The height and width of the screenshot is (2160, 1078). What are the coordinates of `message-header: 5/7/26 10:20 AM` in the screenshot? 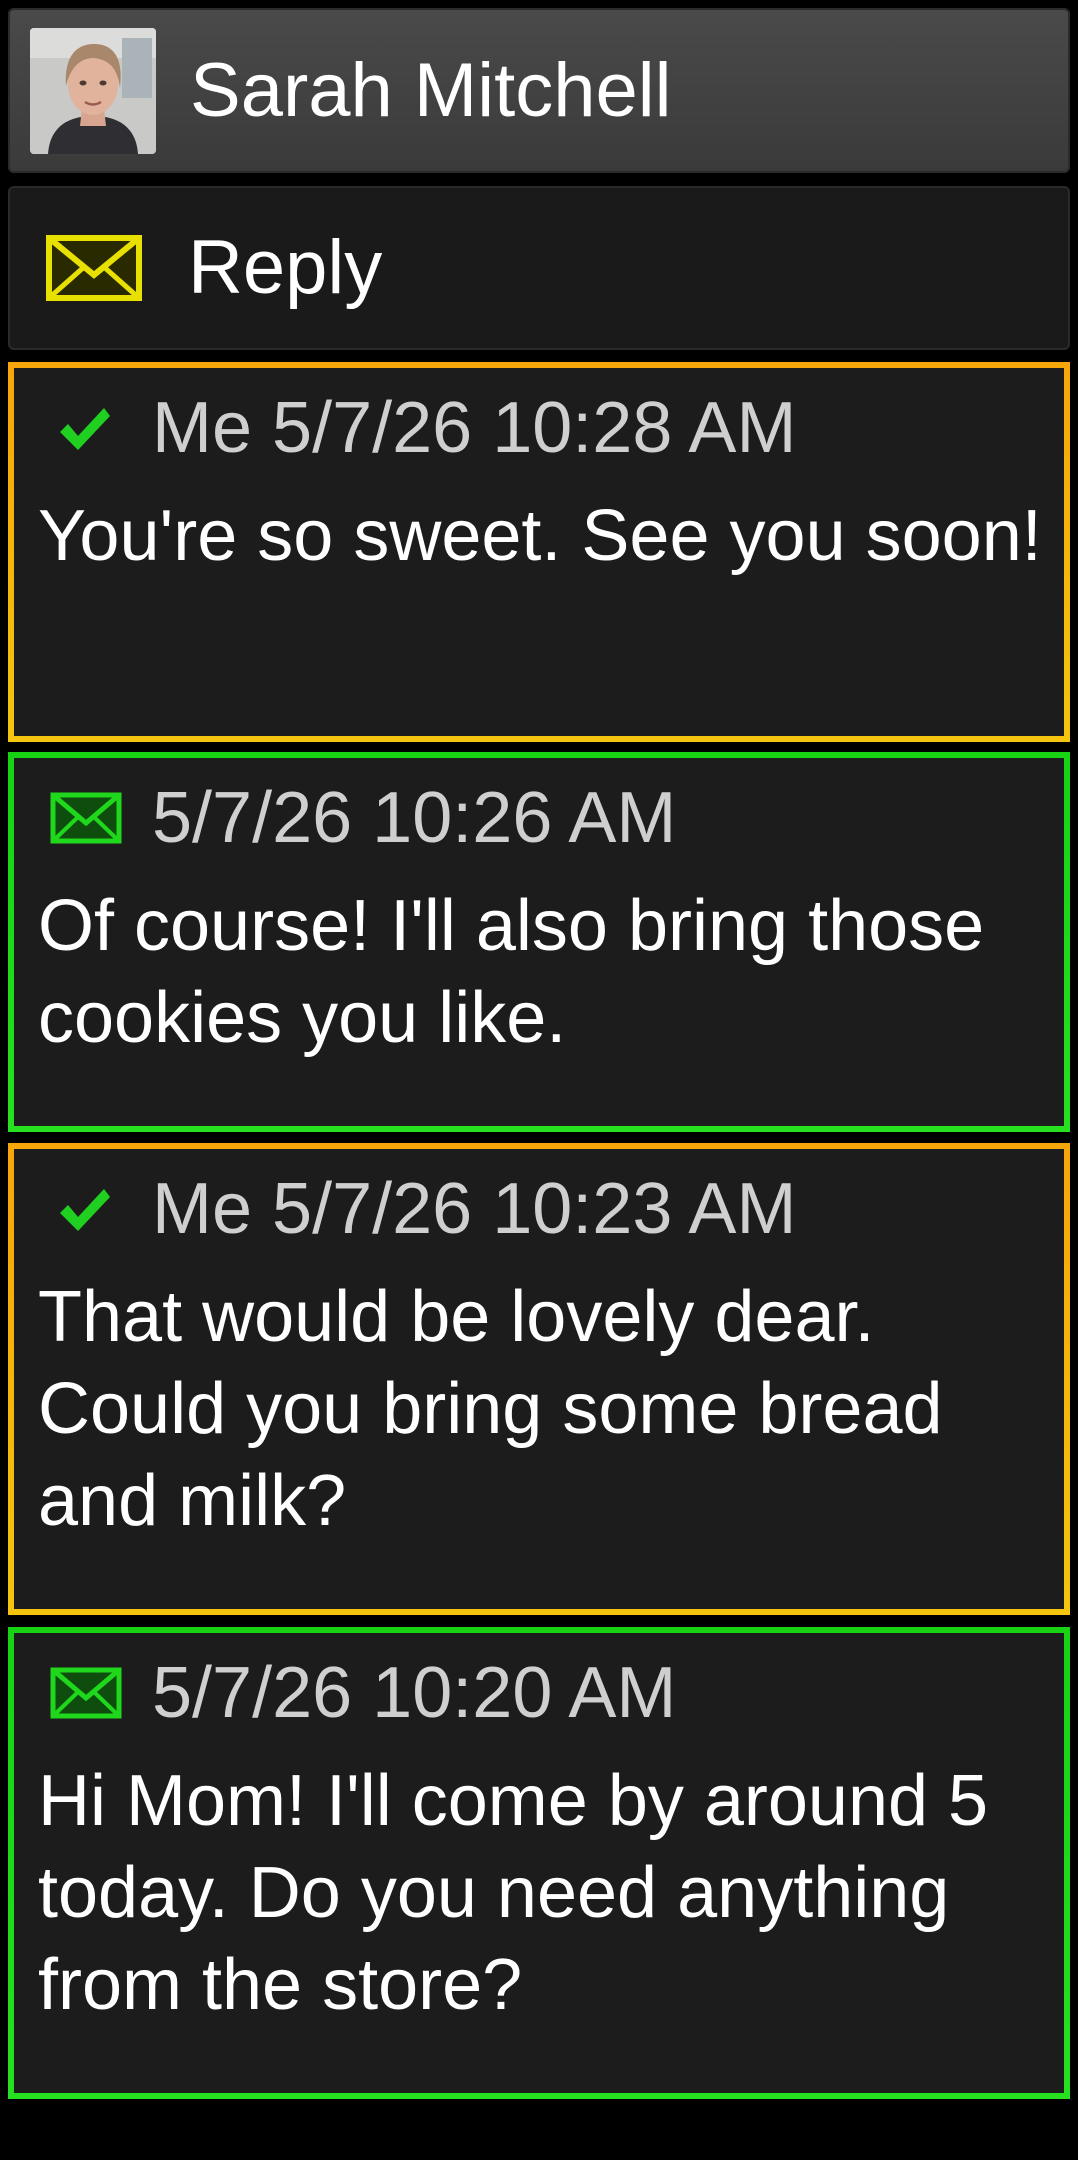 It's located at (551, 1693).